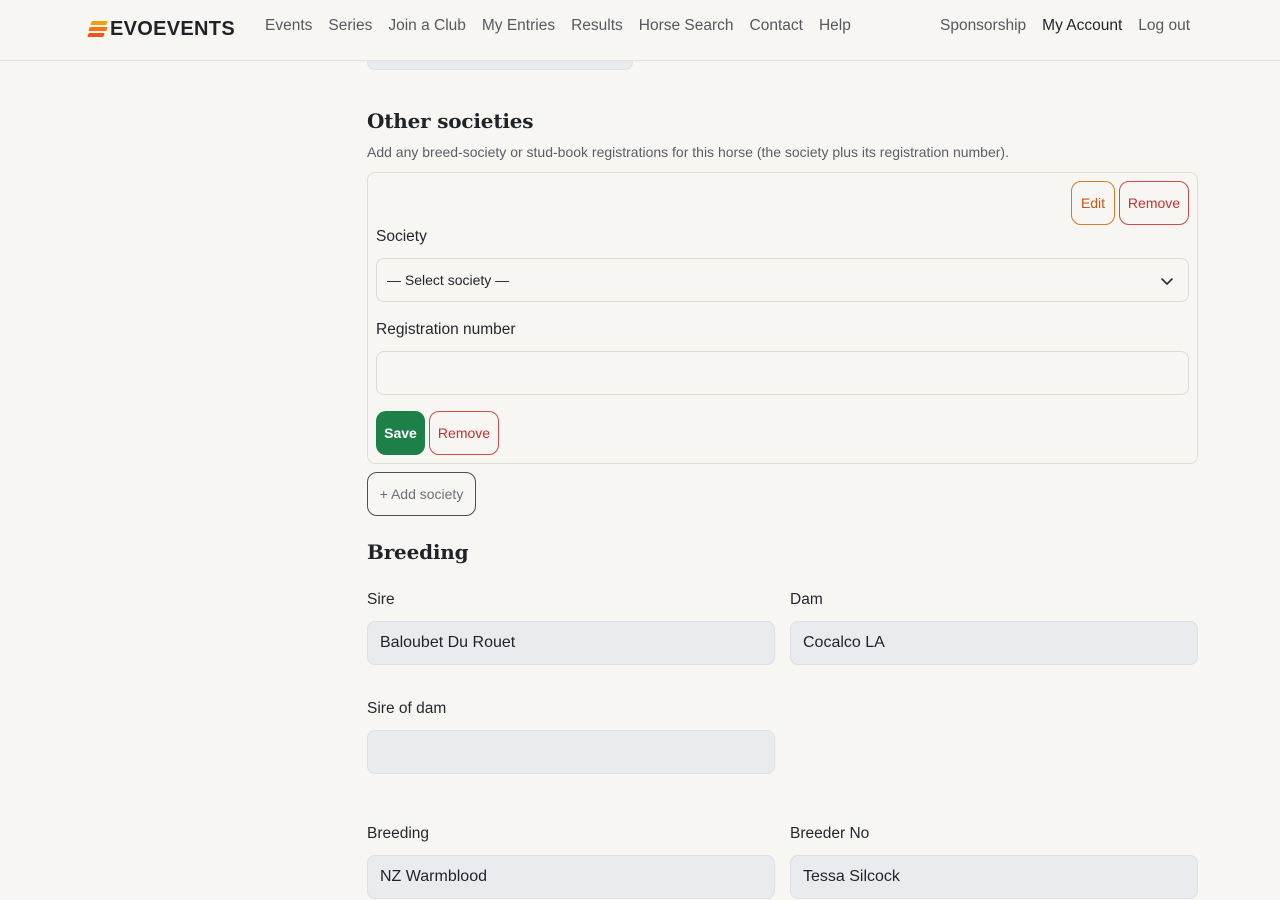 The image size is (1280, 900). I want to click on nav-events: Events, so click(288, 26).